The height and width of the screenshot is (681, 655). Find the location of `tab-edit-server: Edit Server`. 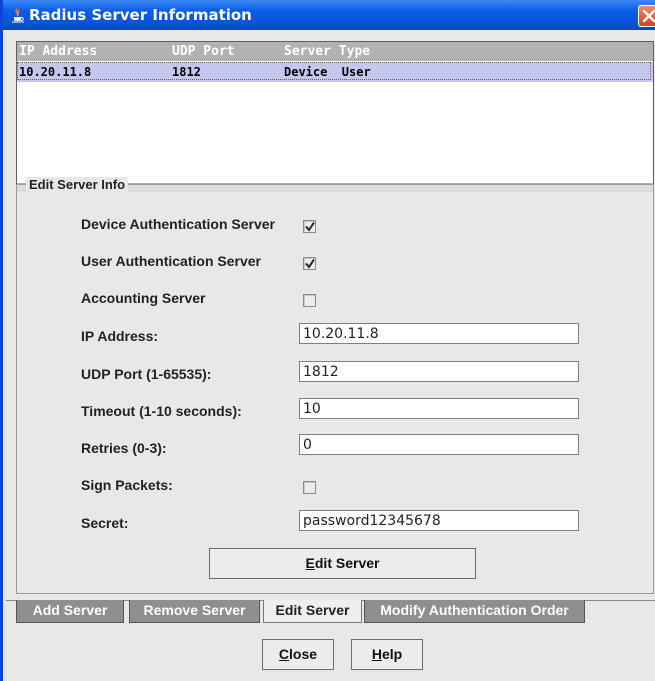

tab-edit-server: Edit Server is located at coordinates (312, 611).